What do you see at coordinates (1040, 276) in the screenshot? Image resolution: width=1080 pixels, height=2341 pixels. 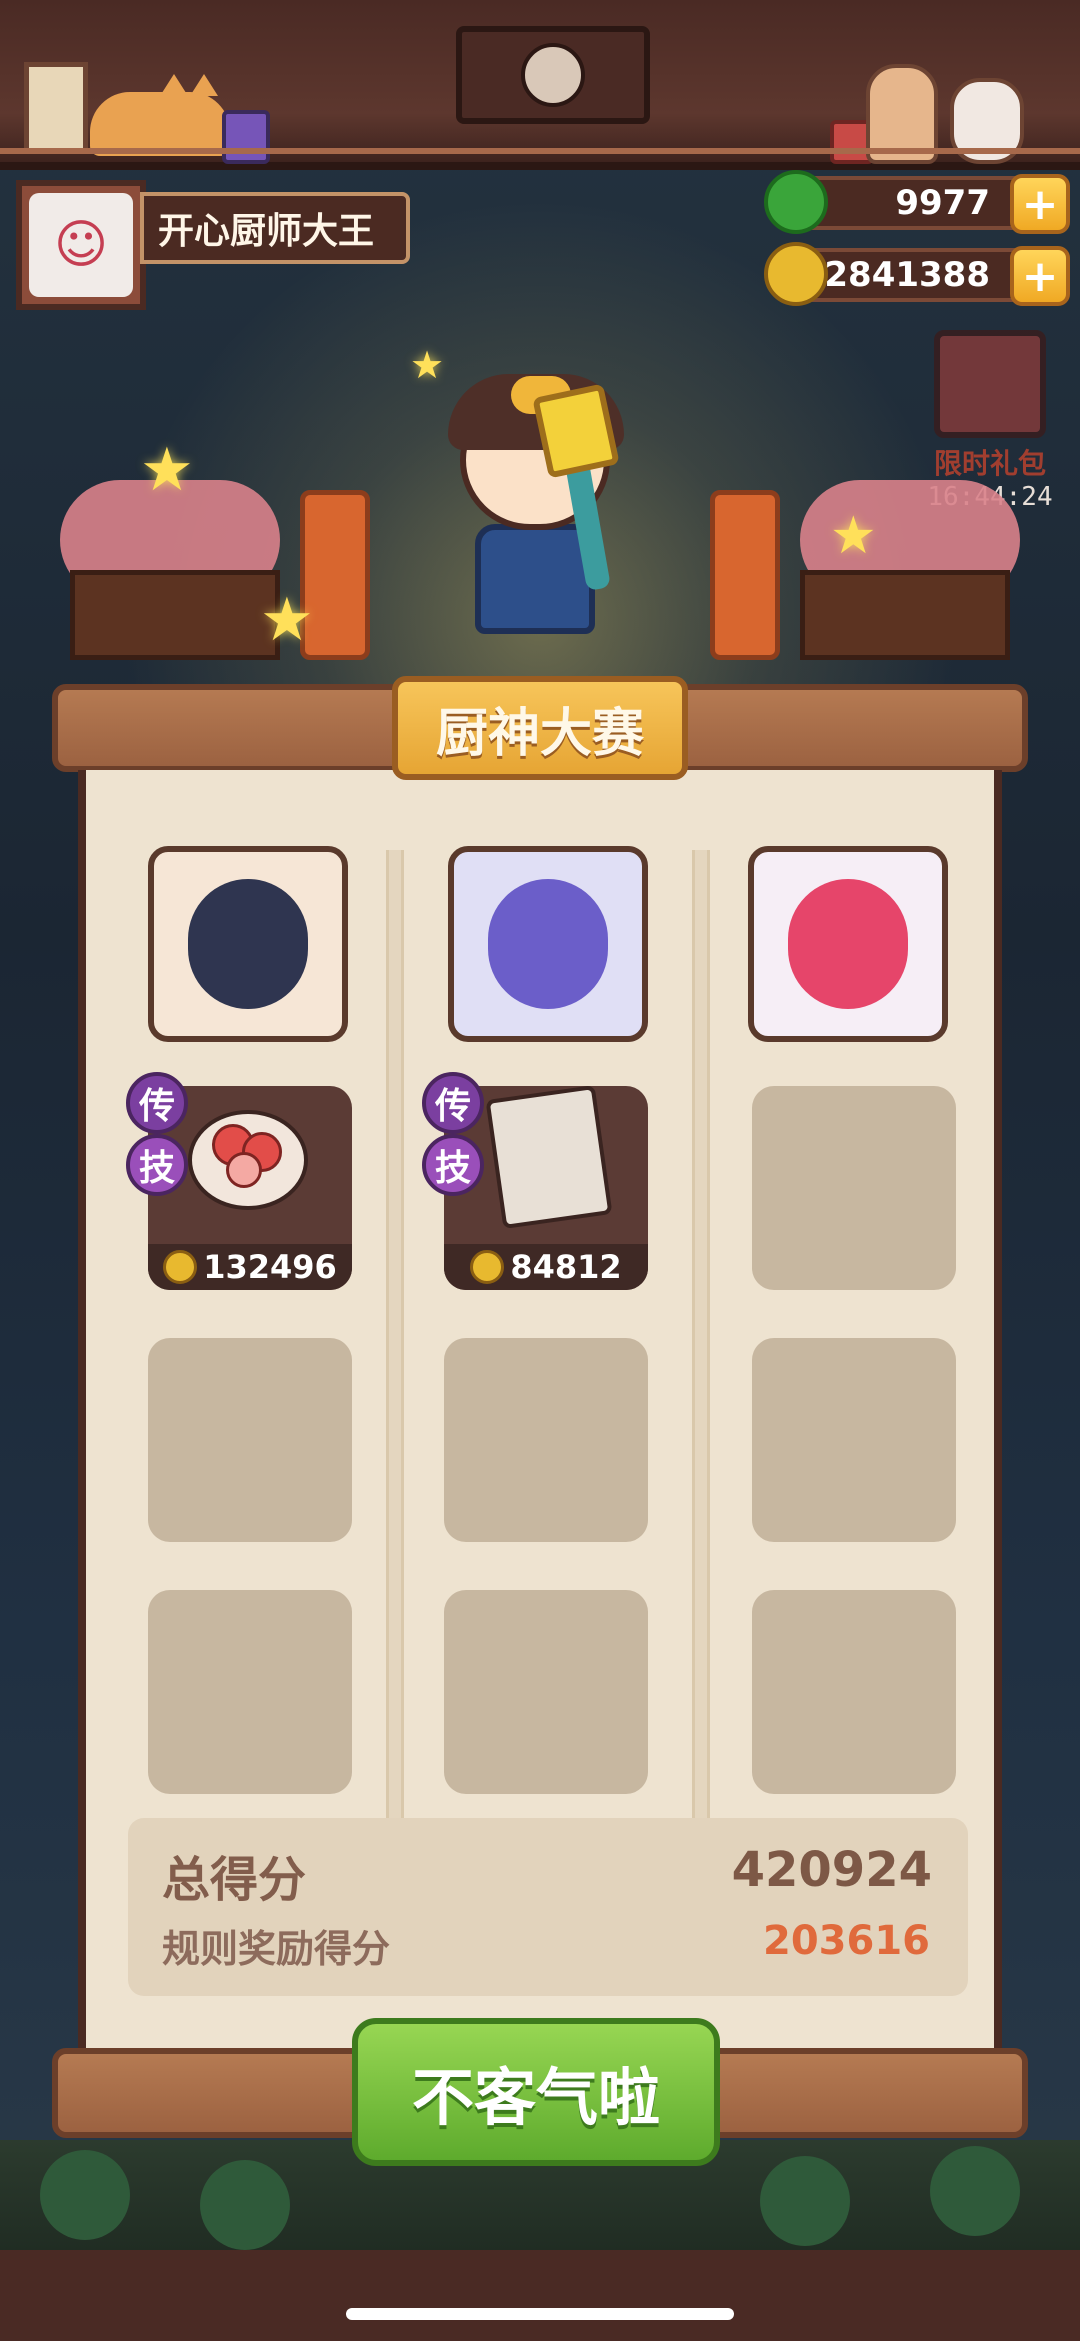 I see `add-gold-button: +` at bounding box center [1040, 276].